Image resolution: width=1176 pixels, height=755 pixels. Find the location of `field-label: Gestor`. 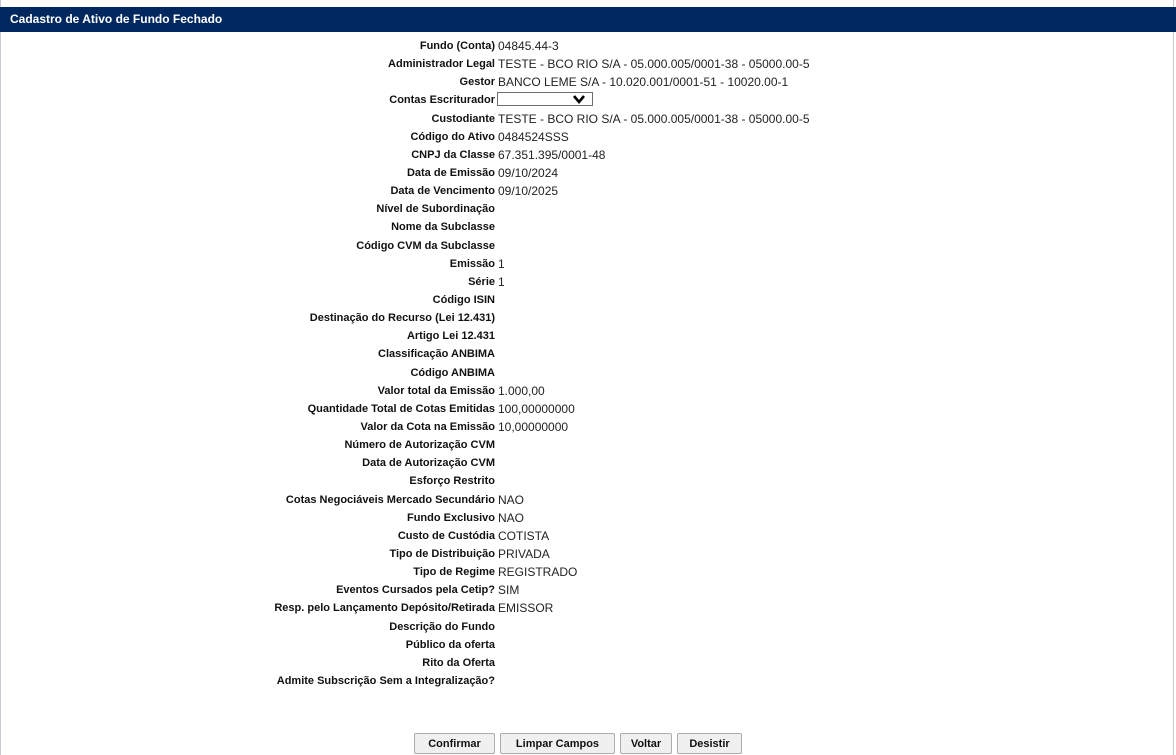

field-label: Gestor is located at coordinates (477, 82).